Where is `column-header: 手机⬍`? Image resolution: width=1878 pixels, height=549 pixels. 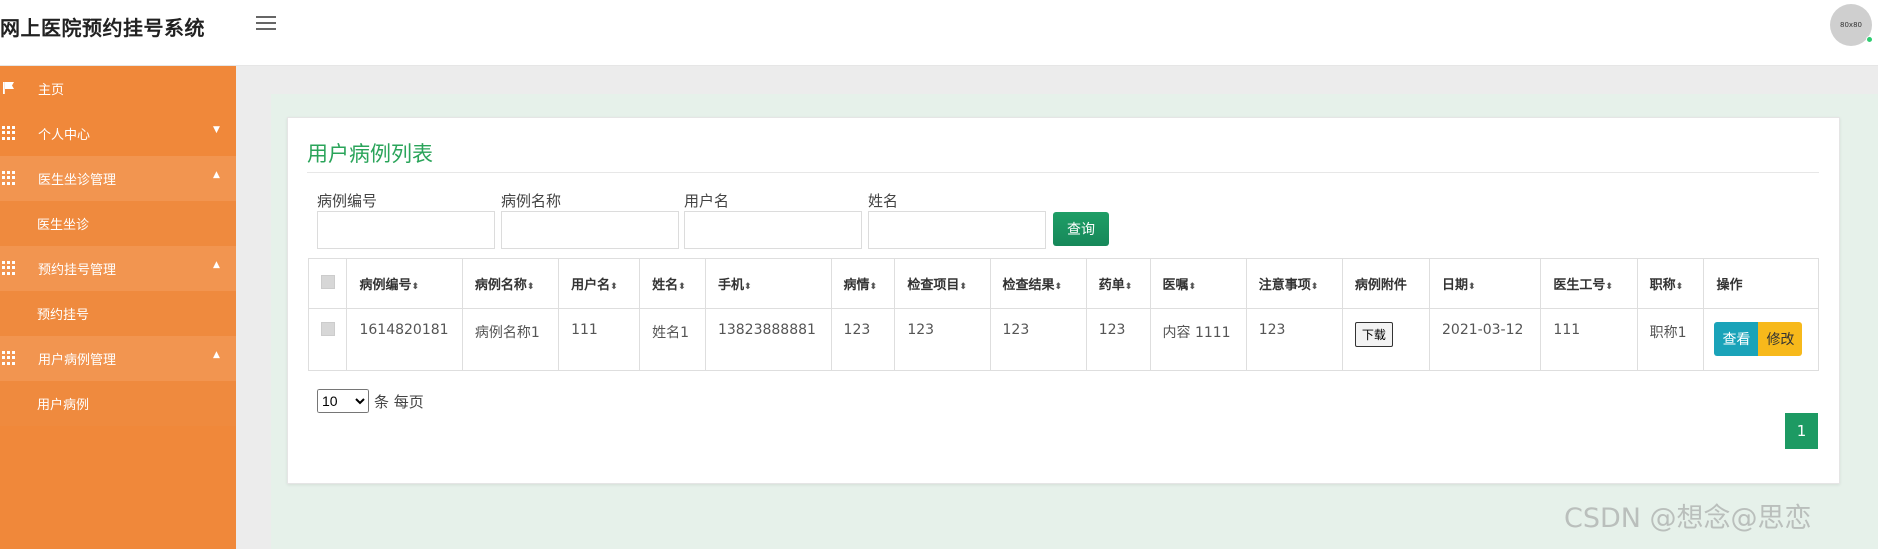
column-header: 手机⬍ is located at coordinates (768, 283).